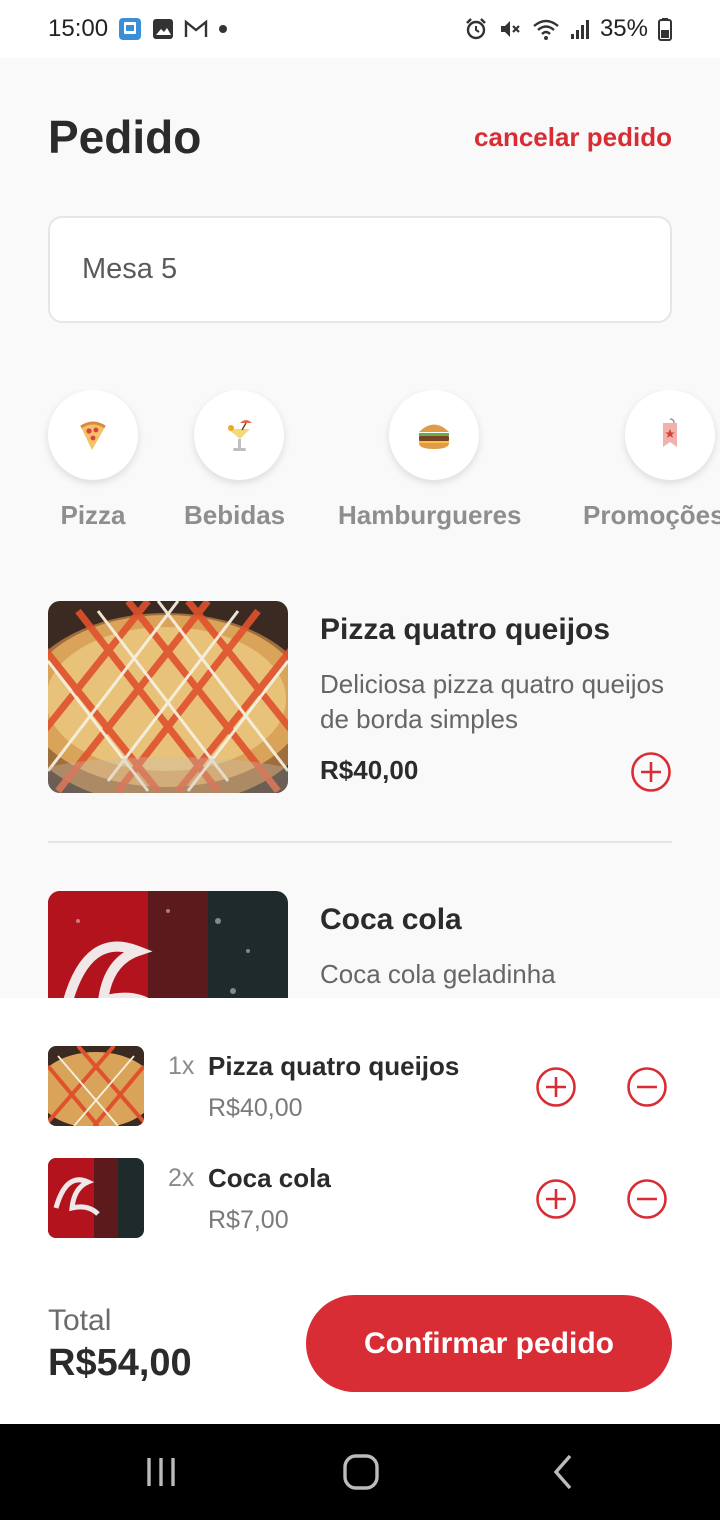  I want to click on promo-tag-icon, so click(669, 432).